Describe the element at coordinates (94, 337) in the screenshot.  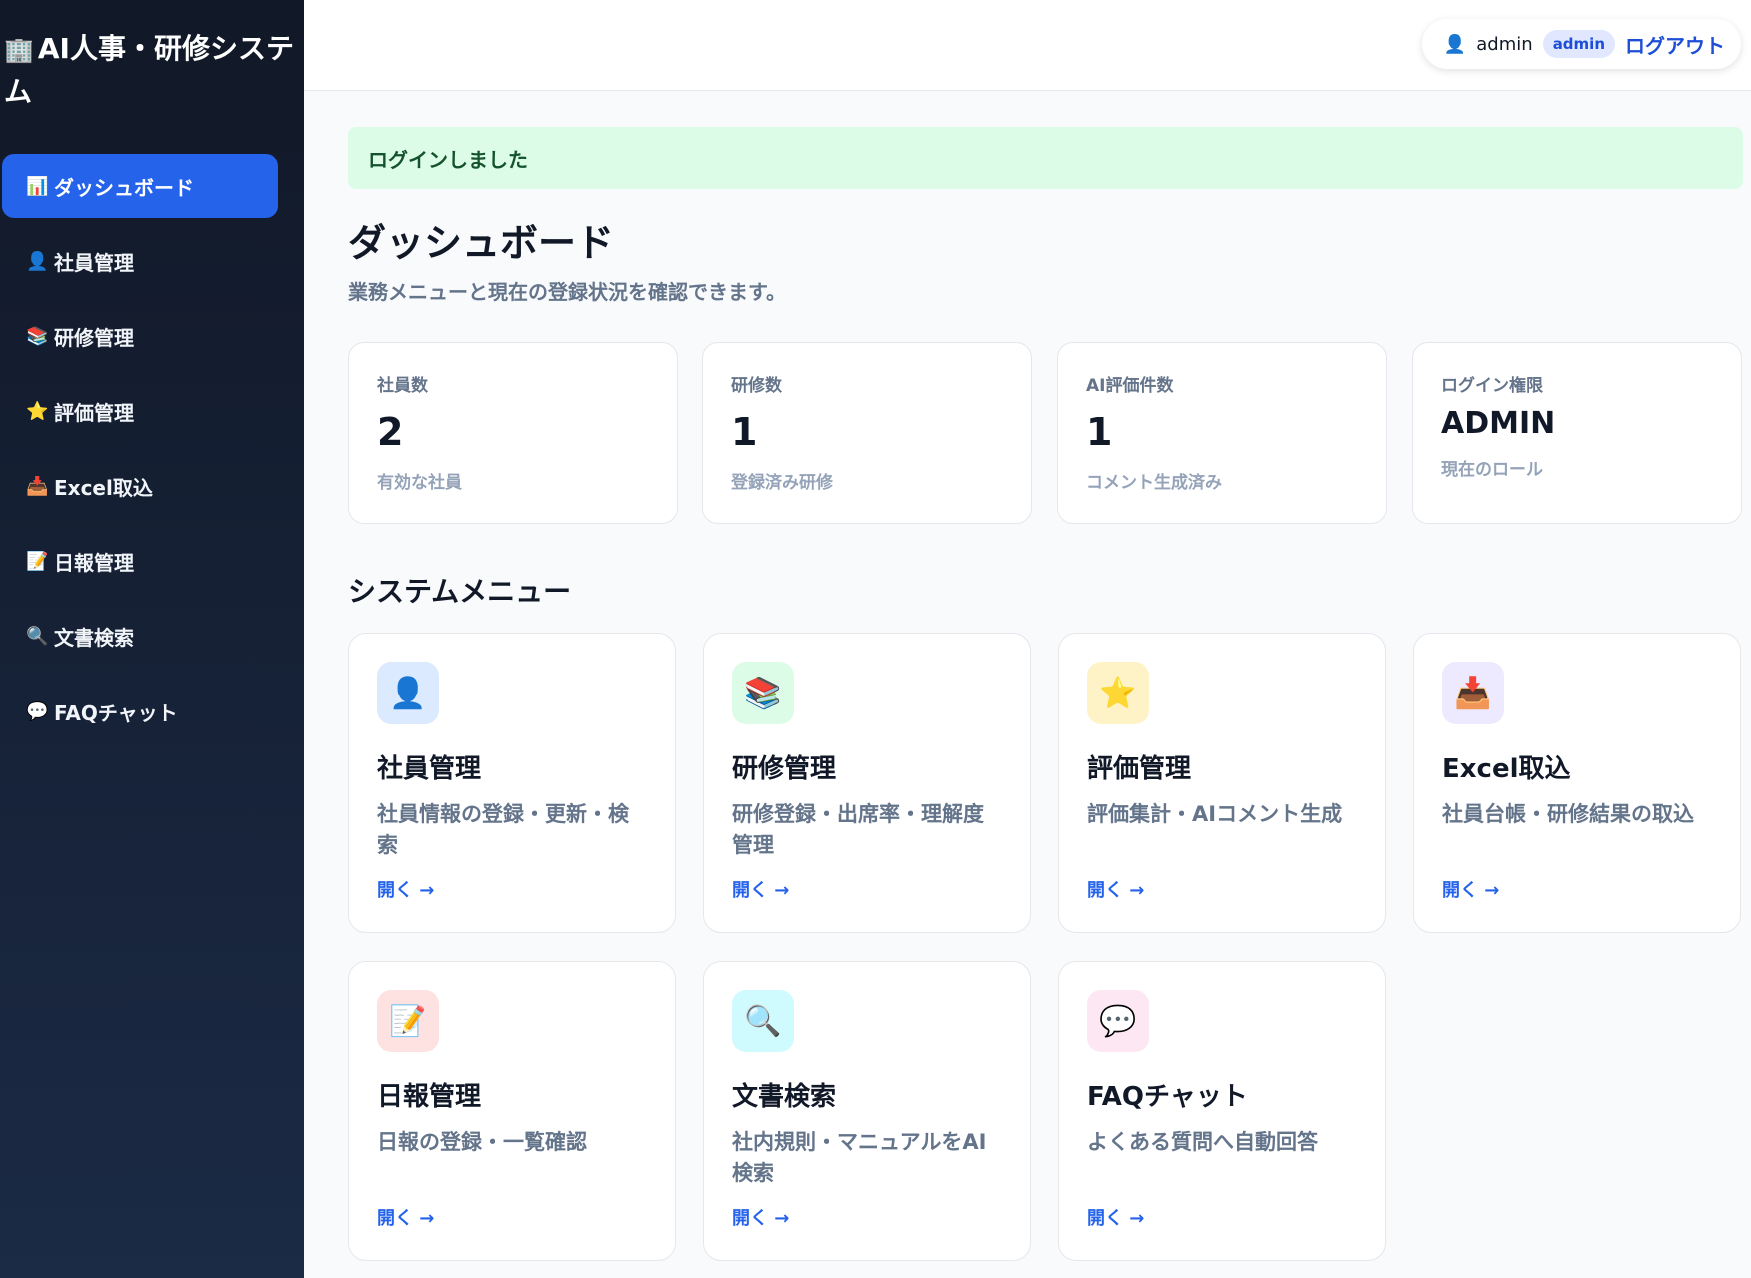
I see `sidebar-item-label: 研修管理` at that location.